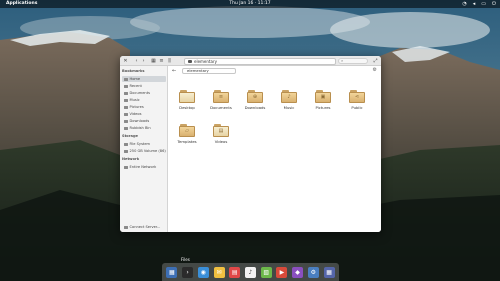 The width and height of the screenshot is (500, 281). What do you see at coordinates (203, 272) in the screenshot?
I see `browser-icon: ◉` at bounding box center [203, 272].